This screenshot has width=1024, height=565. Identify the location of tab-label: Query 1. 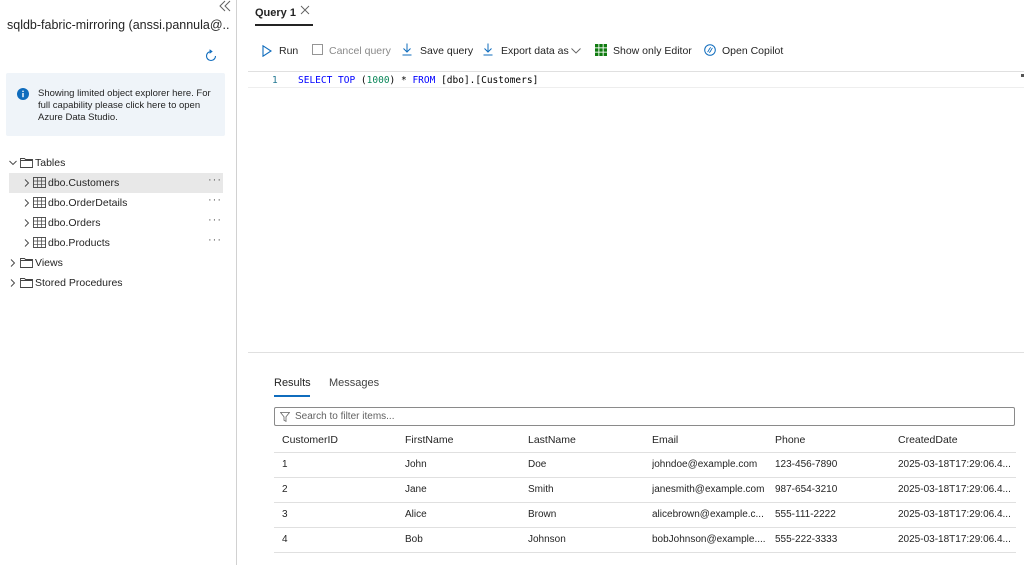
(275, 13).